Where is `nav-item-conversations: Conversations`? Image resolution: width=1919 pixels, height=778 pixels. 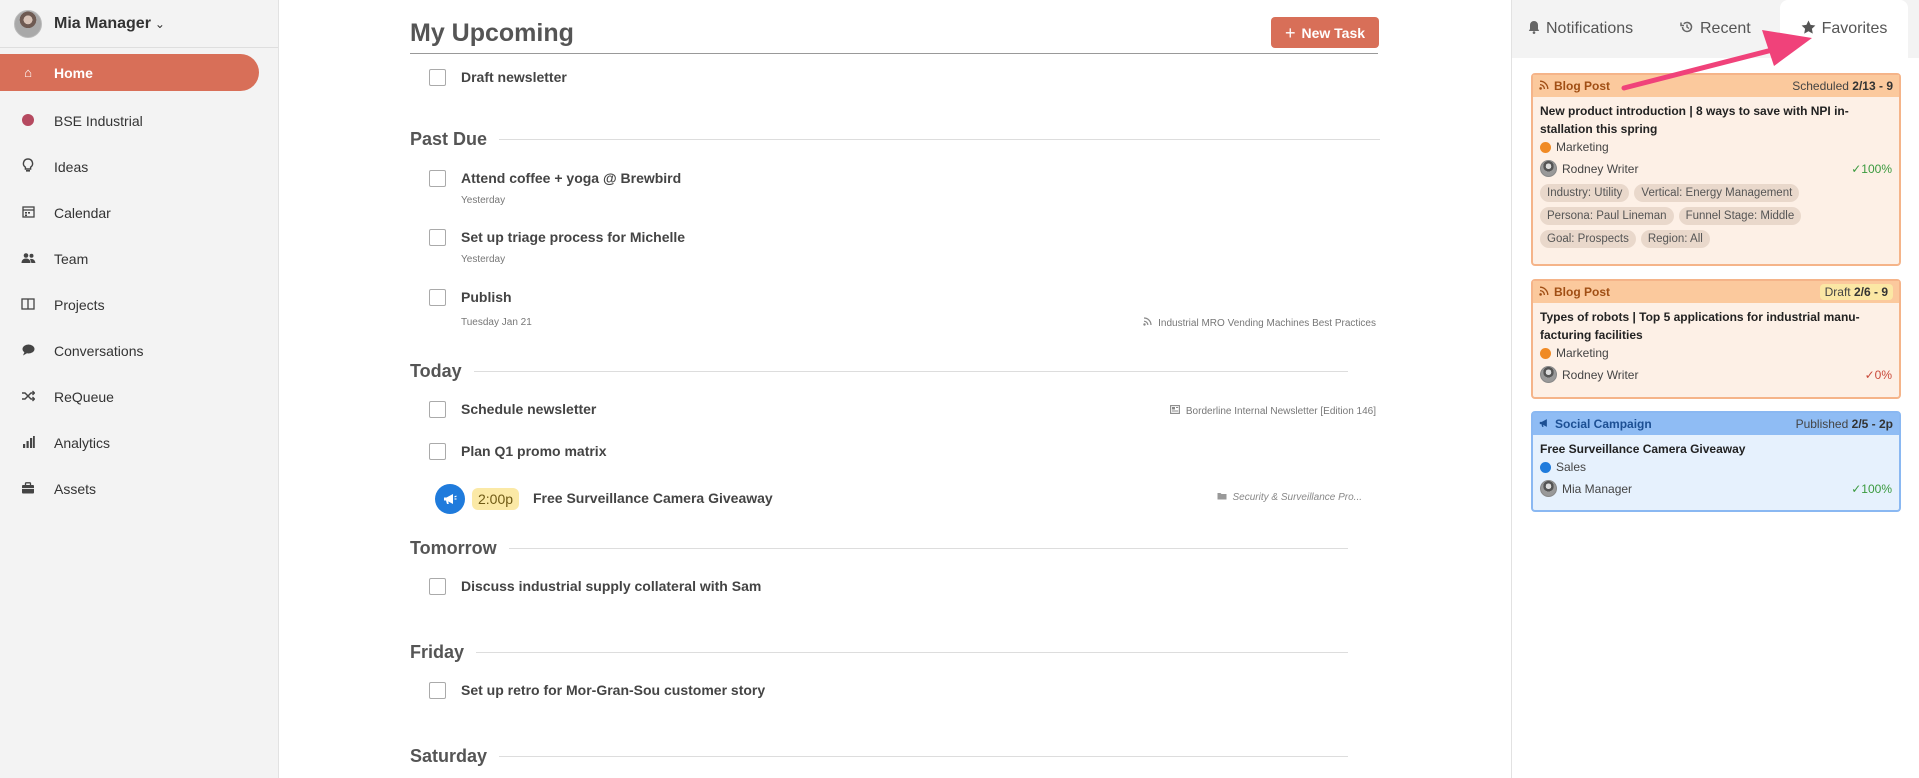 nav-item-conversations: Conversations is located at coordinates (139, 351).